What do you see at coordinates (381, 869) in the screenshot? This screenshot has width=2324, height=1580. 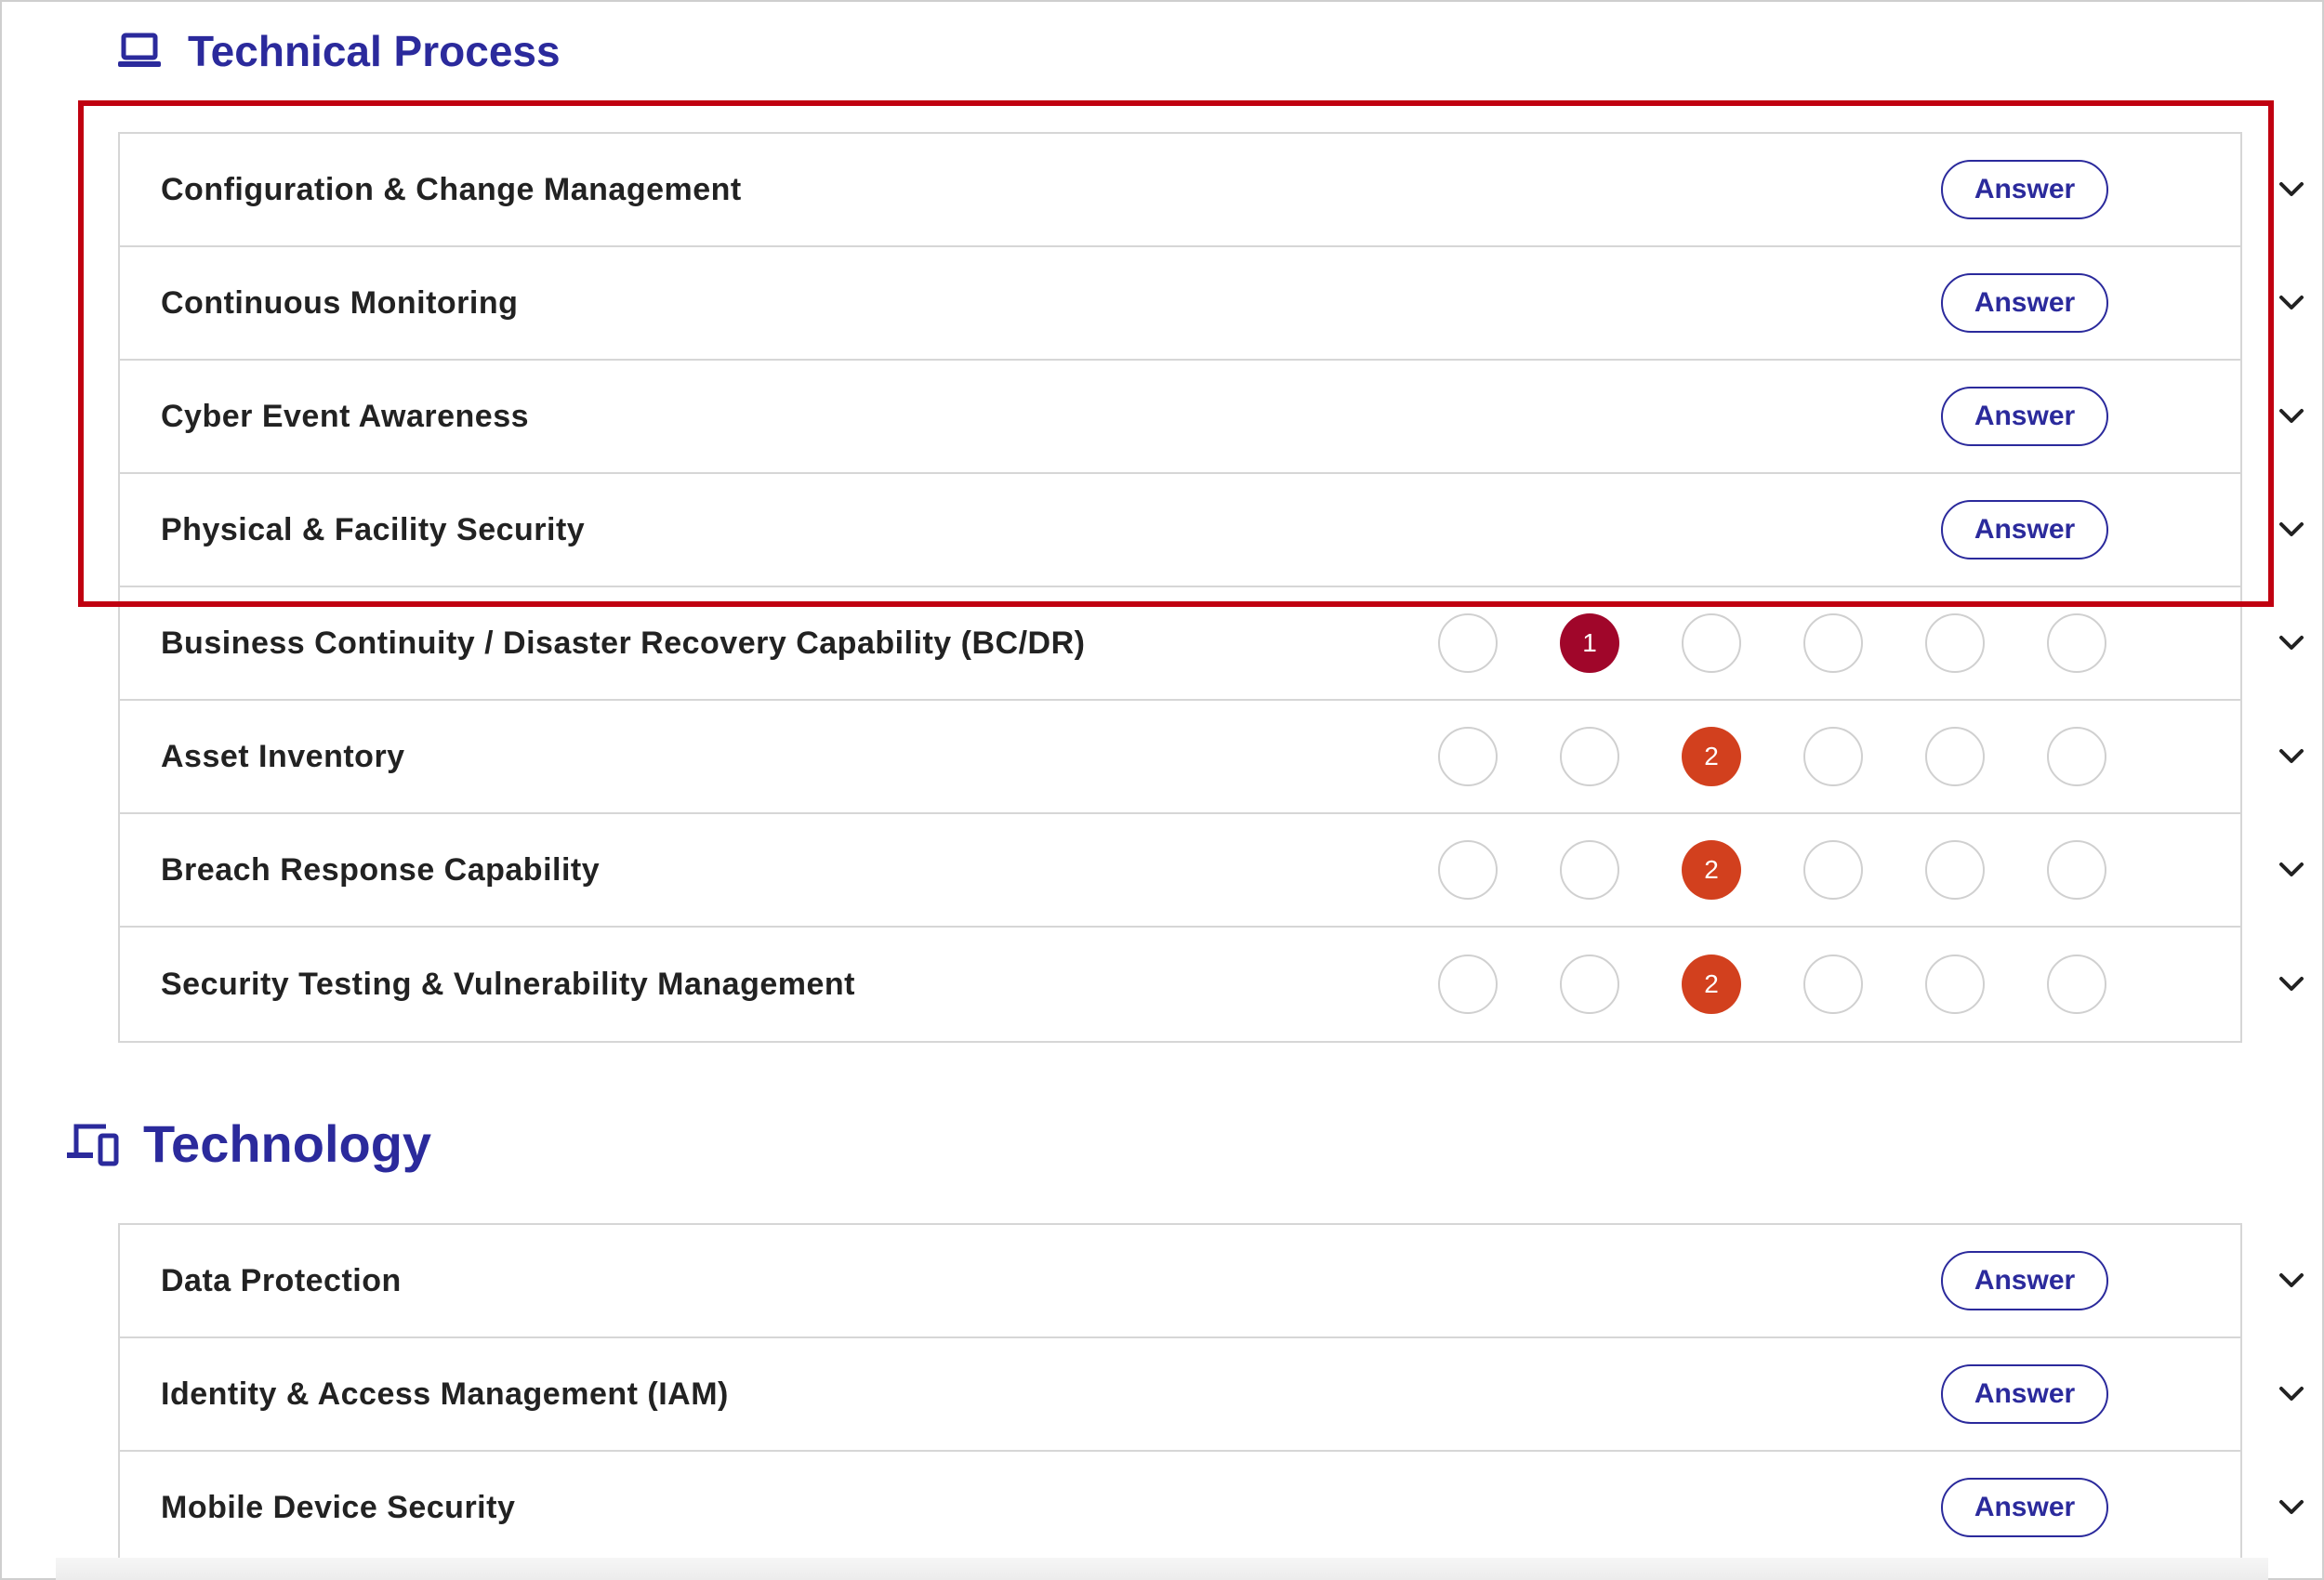 I see `row-label: Breach Response Capability` at bounding box center [381, 869].